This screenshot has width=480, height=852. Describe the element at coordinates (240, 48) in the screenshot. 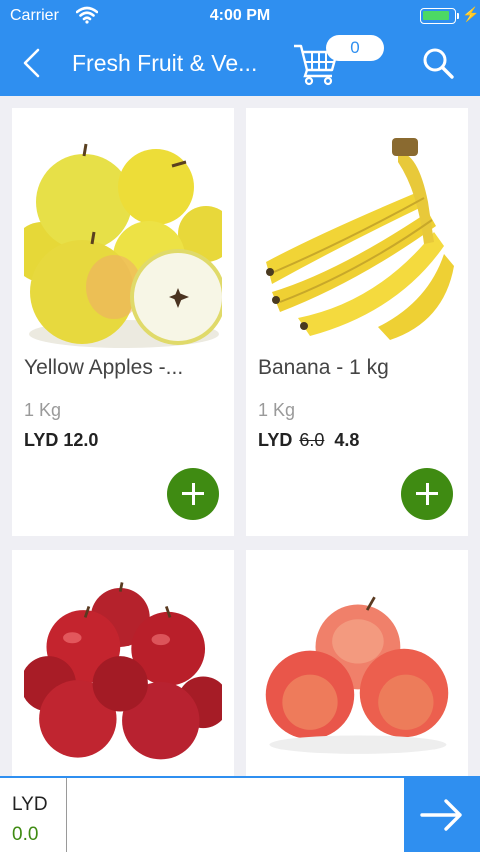

I see `app-header: Carrier 4:00 PM ⚡ Fresh Fruit & Ve... 0` at that location.